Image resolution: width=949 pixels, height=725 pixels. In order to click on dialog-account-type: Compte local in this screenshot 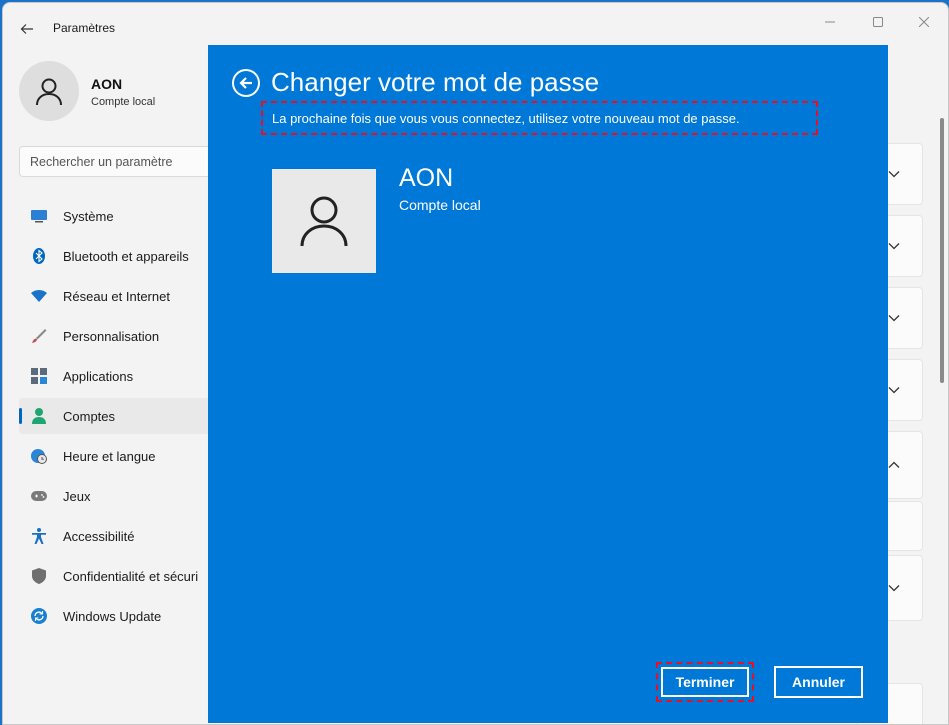, I will do `click(440, 205)`.